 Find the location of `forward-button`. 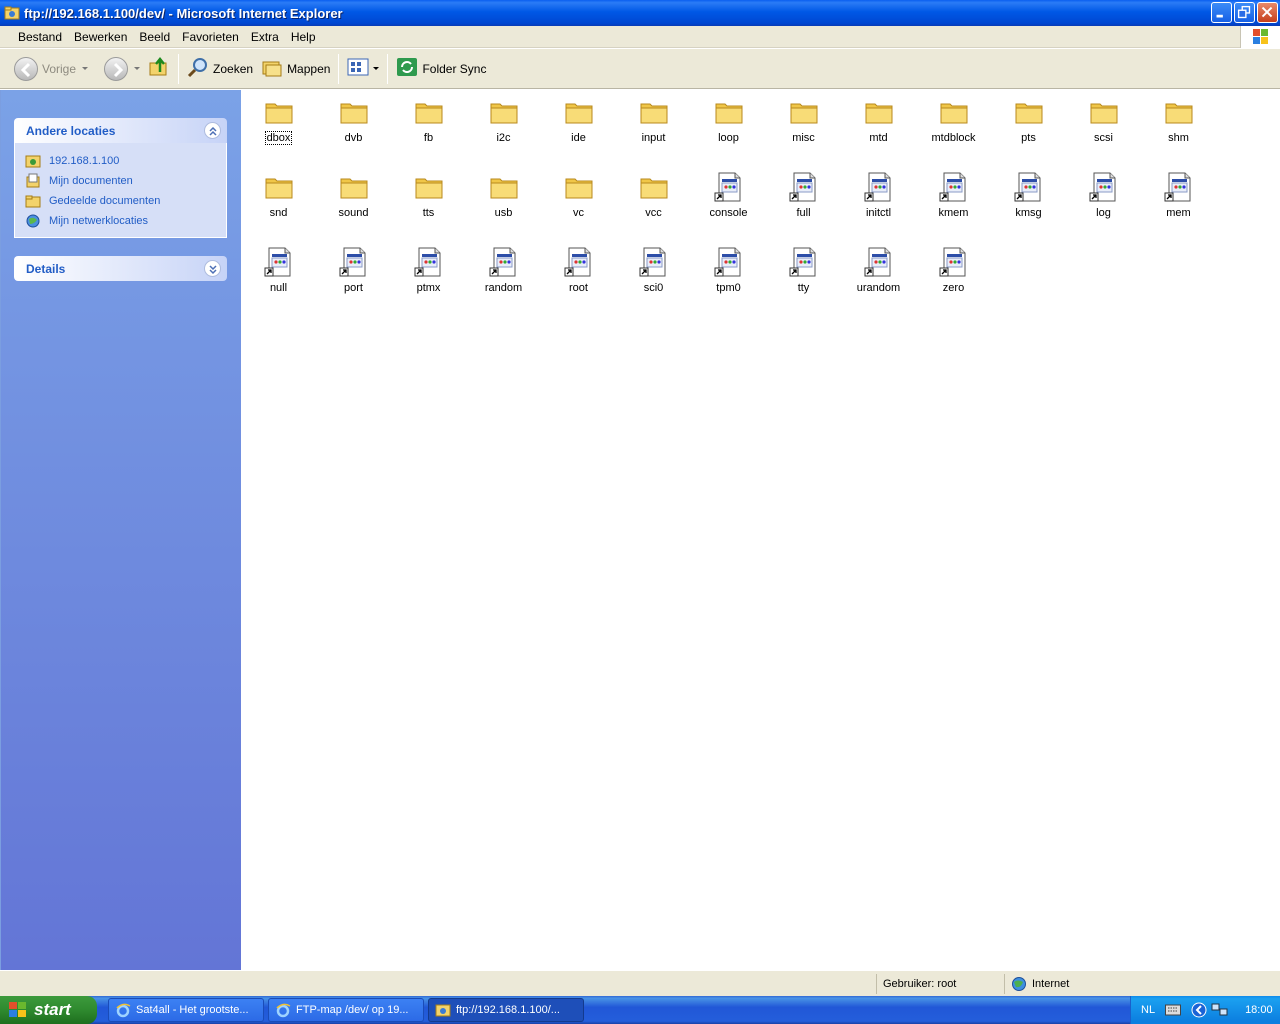

forward-button is located at coordinates (122, 69).